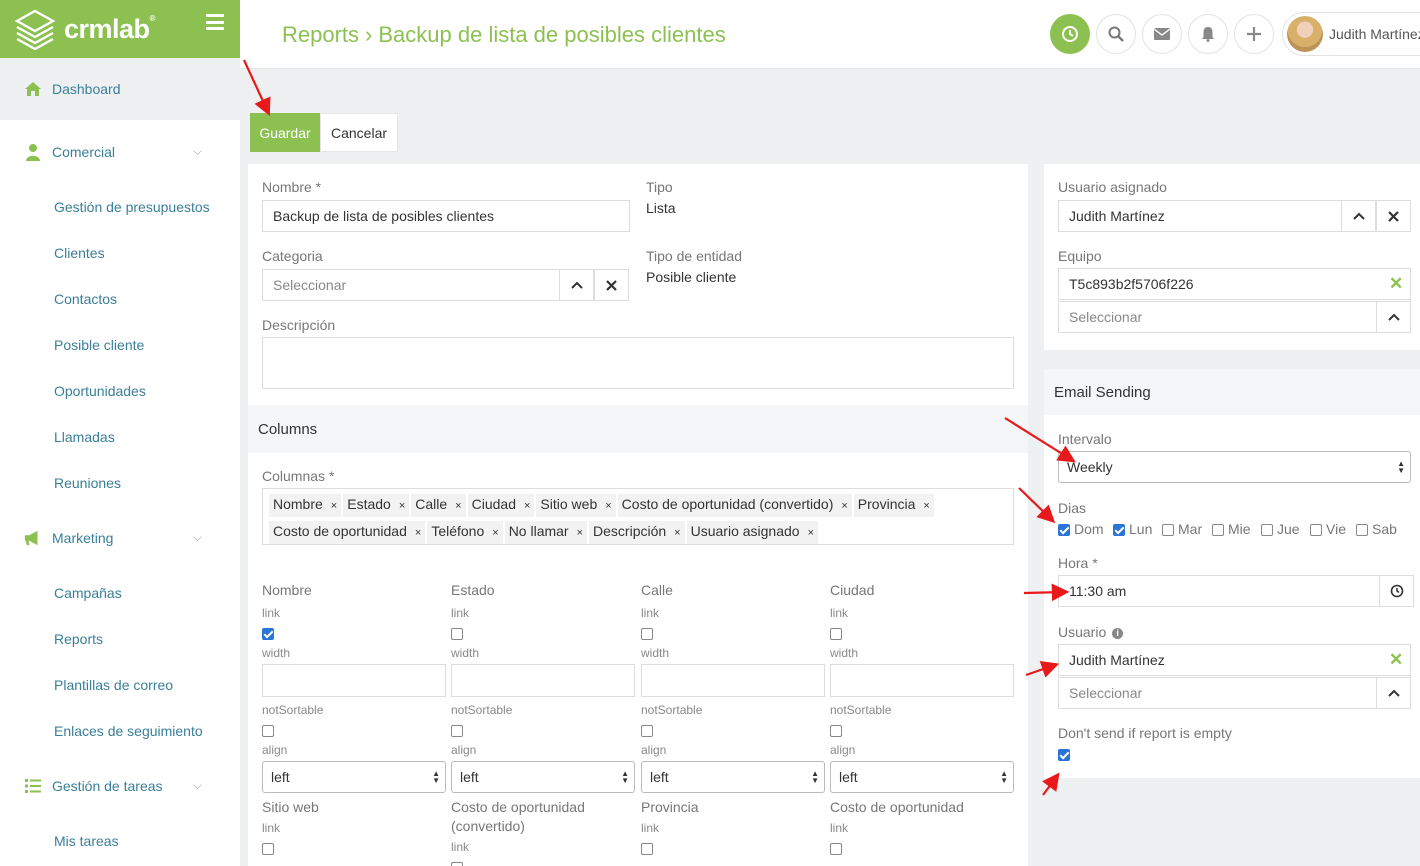 The width and height of the screenshot is (1420, 866). I want to click on day-checkbox-mie, so click(1218, 530).